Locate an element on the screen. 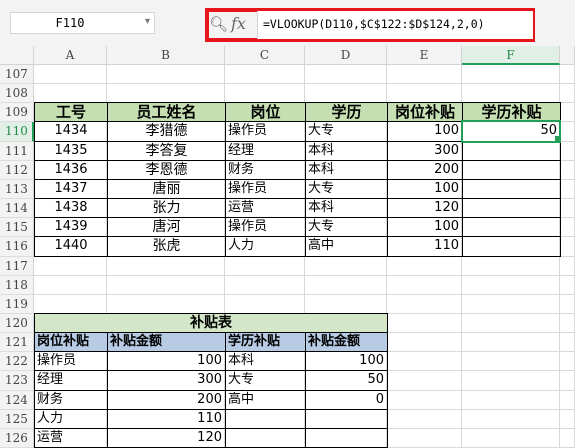 The height and width of the screenshot is (448, 575). main-table-cell: 300 is located at coordinates (425, 151).